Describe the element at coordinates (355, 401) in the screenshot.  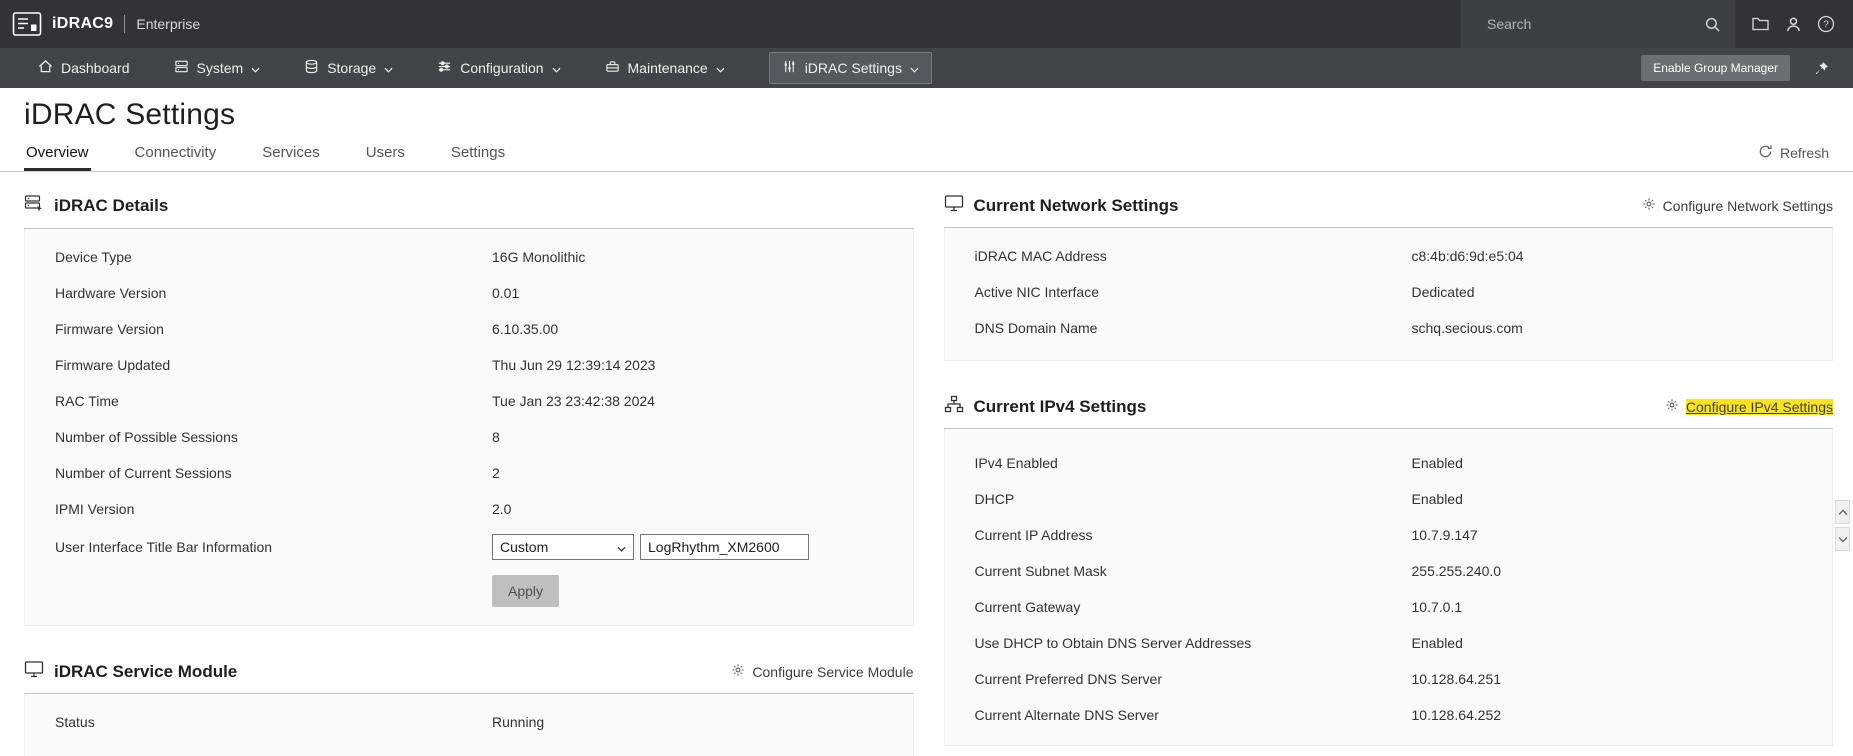
I see `detail-row: RAC Time Tue Jan 23 23:42:38 2024` at that location.